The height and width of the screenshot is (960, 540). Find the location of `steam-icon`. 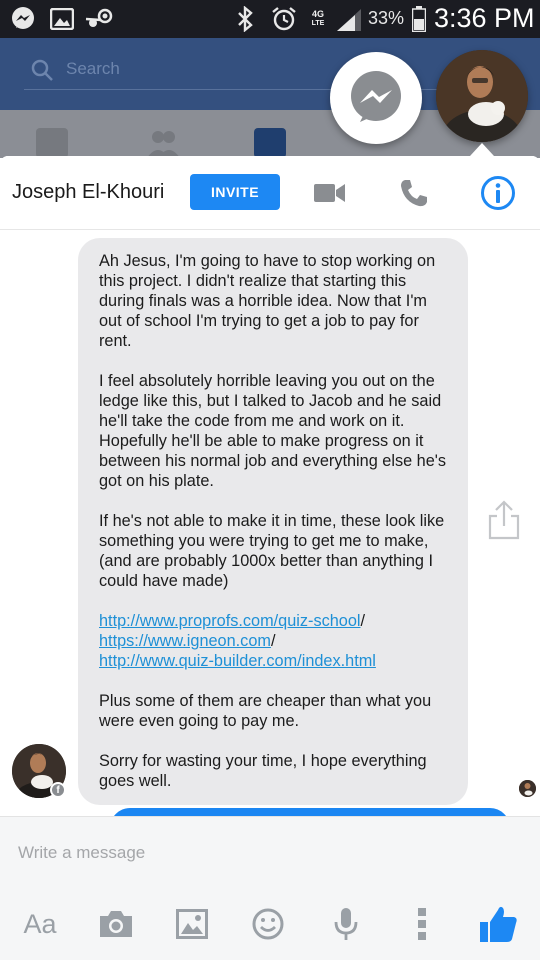

steam-icon is located at coordinates (99, 19).